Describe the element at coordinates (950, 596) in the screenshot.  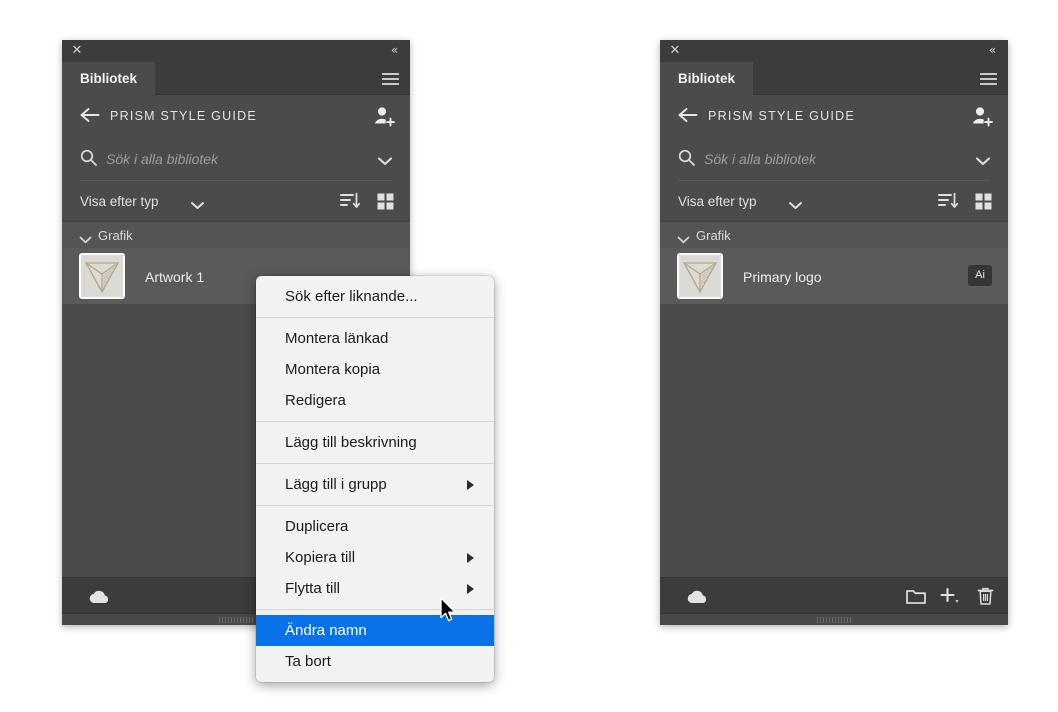
I see `add-element-icon` at that location.